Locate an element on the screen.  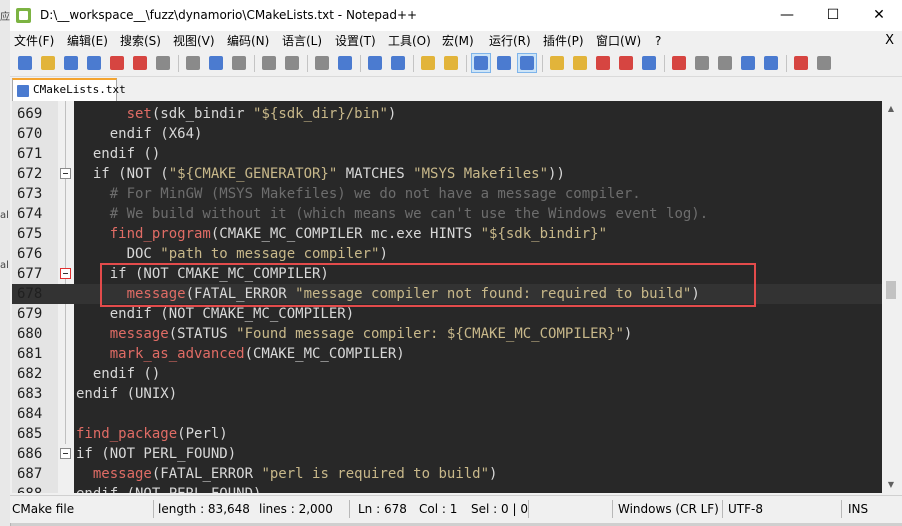
image-icon is located at coordinates (824, 63).